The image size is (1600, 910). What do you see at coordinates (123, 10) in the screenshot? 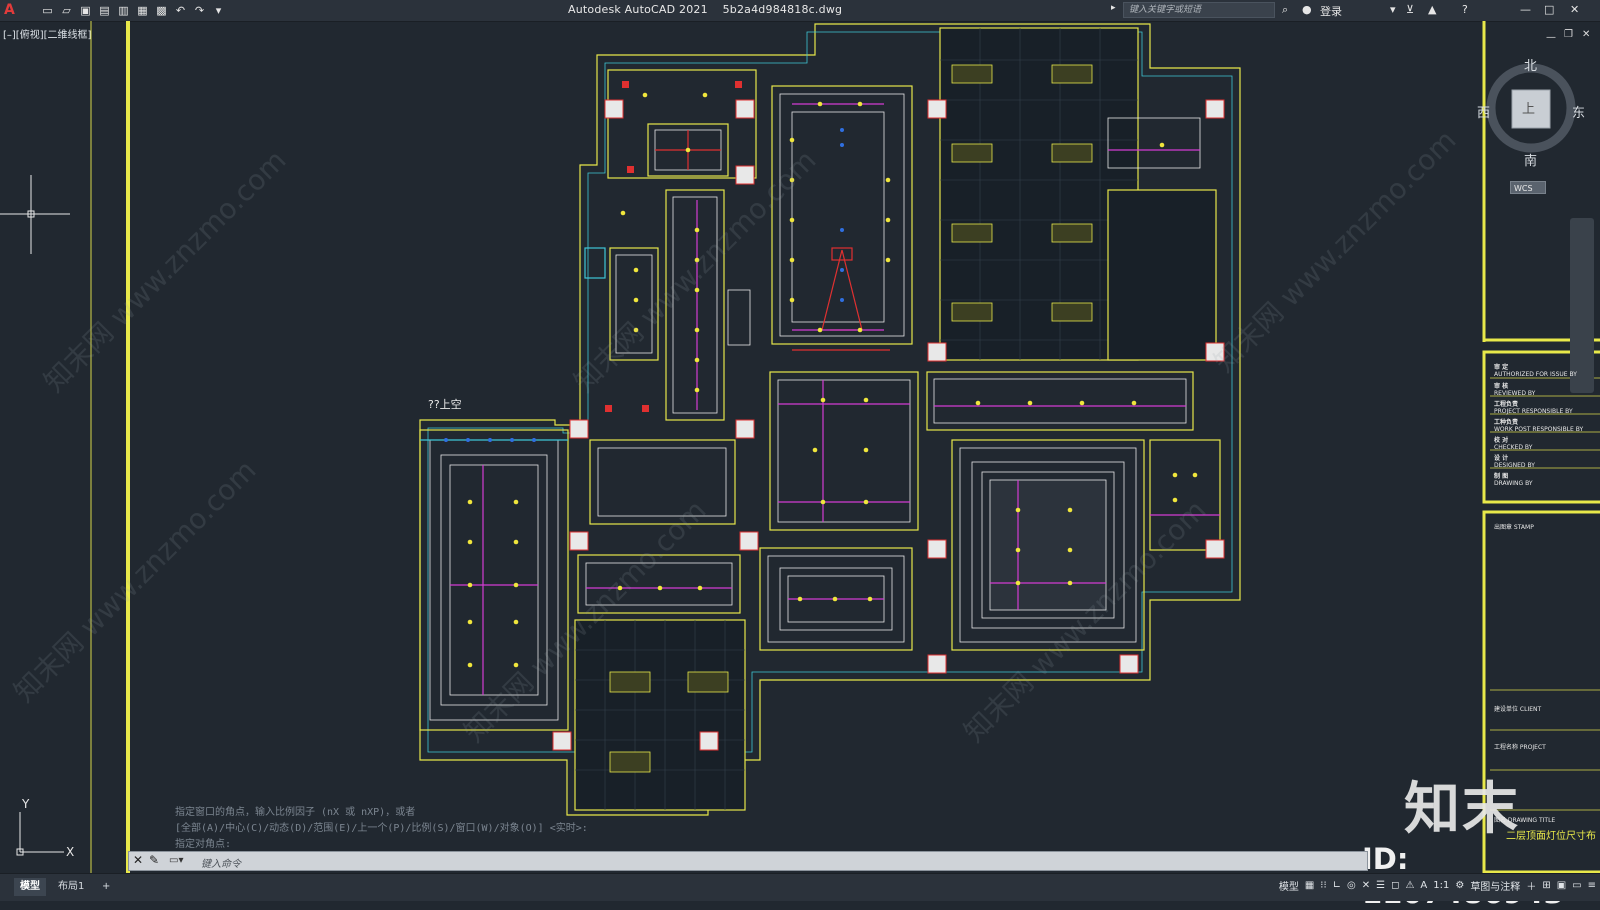
I see `plot-icon: ▥` at bounding box center [123, 10].